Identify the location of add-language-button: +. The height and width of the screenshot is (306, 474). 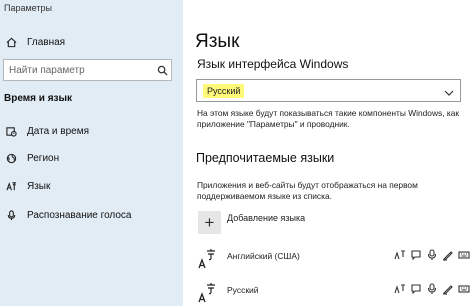
(209, 222).